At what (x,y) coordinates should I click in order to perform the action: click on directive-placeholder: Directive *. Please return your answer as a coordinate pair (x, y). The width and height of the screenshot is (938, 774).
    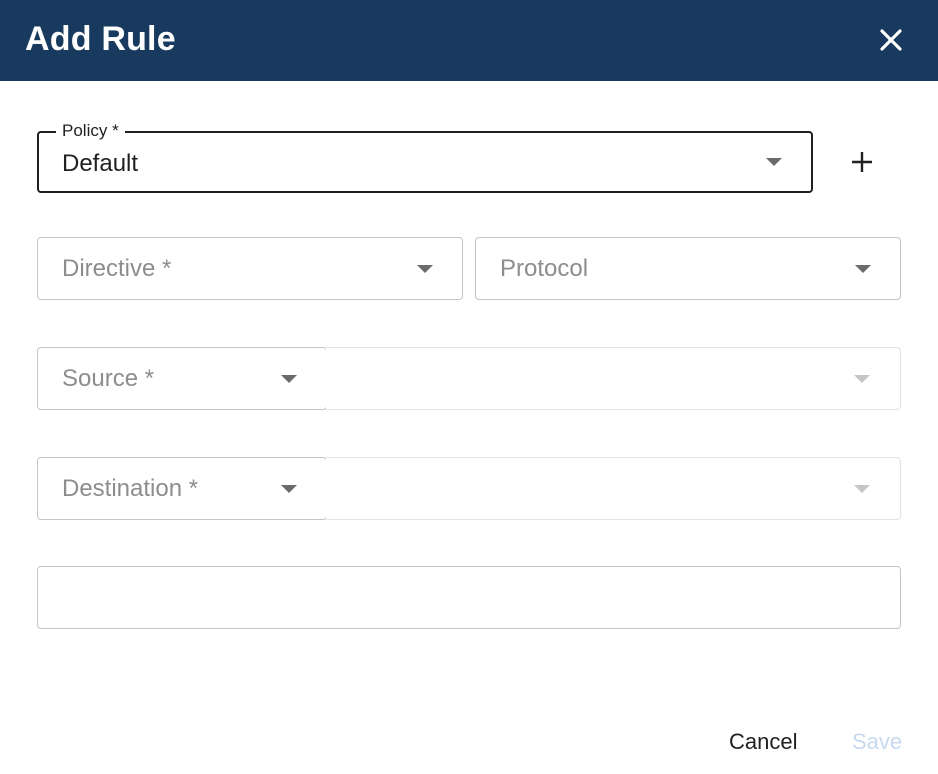
    Looking at the image, I should click on (117, 268).